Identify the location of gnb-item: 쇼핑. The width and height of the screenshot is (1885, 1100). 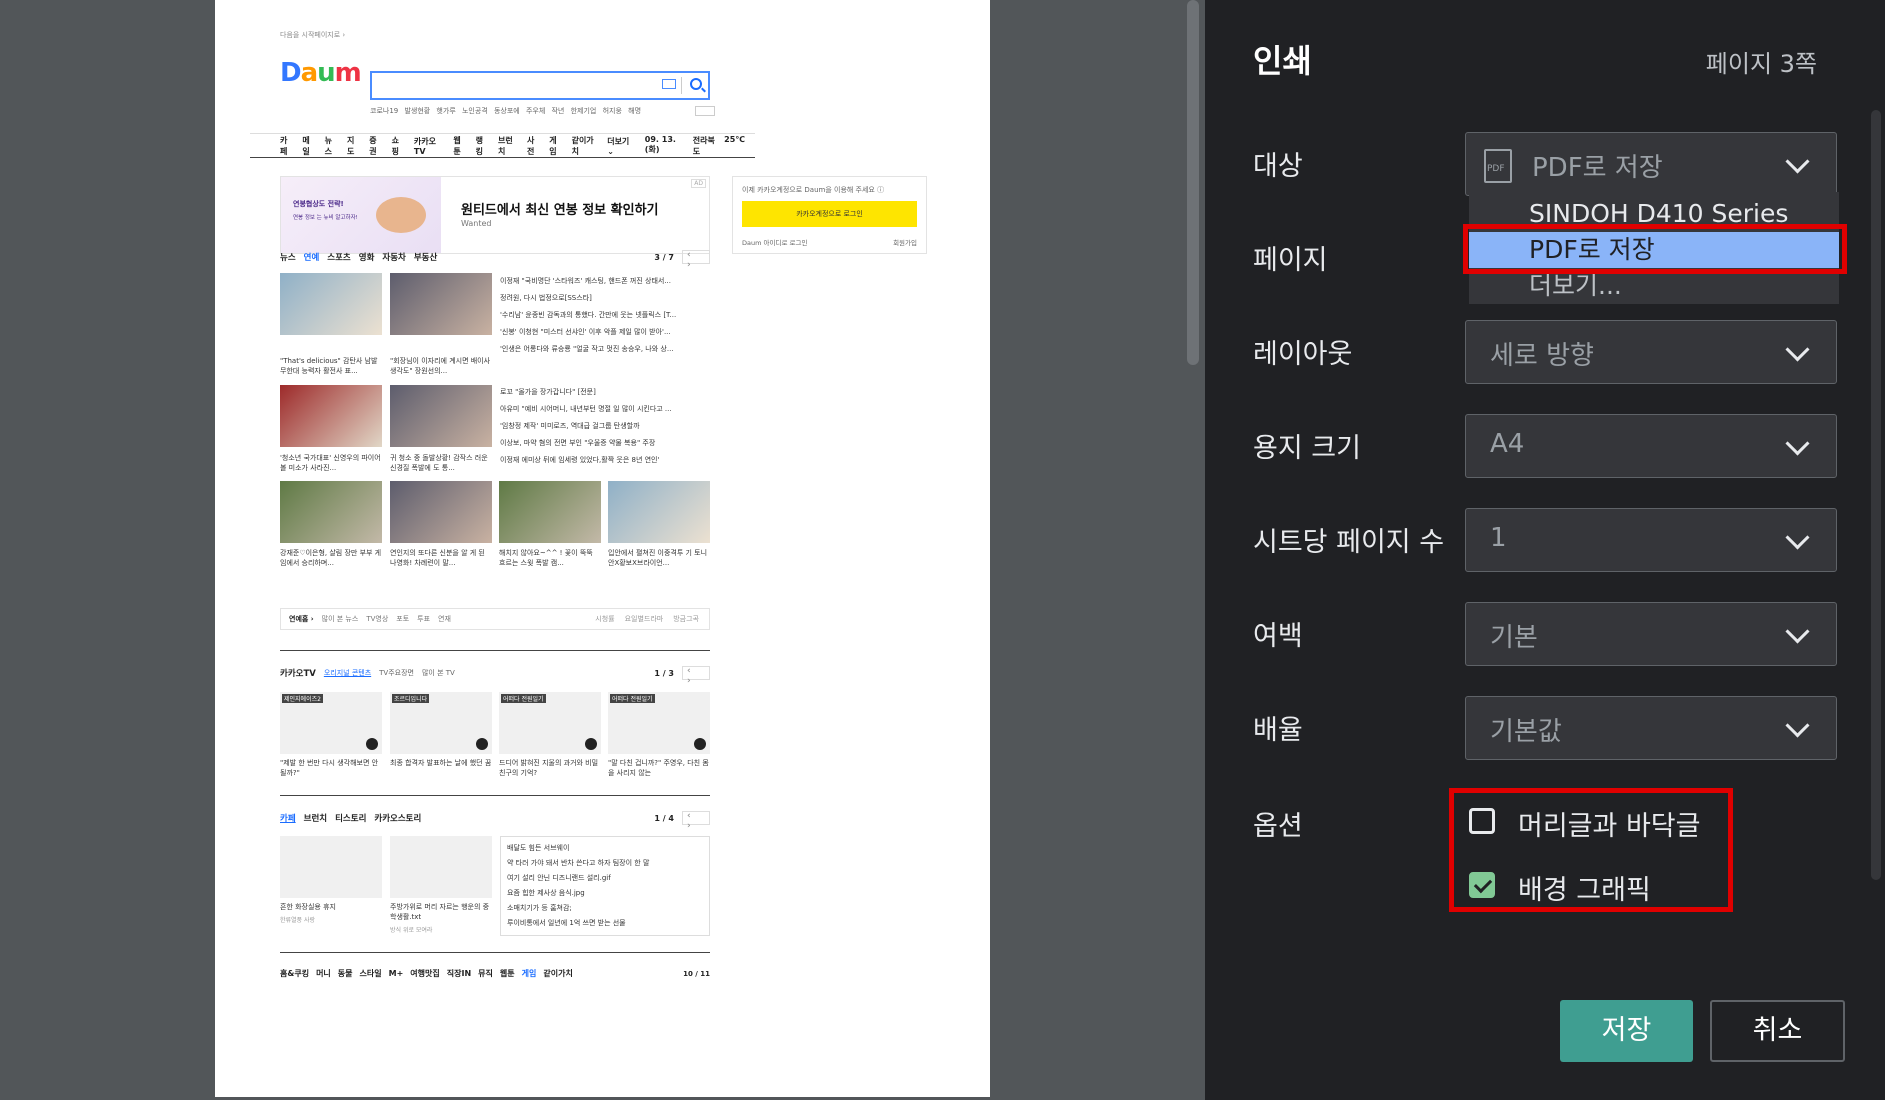
(395, 145).